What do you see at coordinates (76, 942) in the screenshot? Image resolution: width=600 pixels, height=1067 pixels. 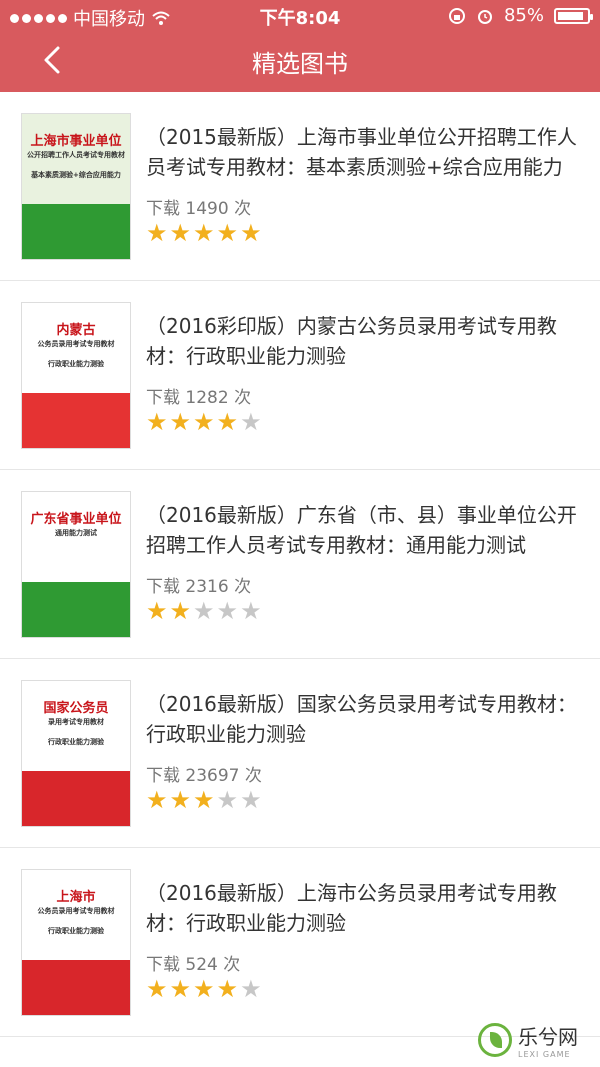 I see `book-cover: 上海市公务员录用考试专用教材 行政职业能力测验` at bounding box center [76, 942].